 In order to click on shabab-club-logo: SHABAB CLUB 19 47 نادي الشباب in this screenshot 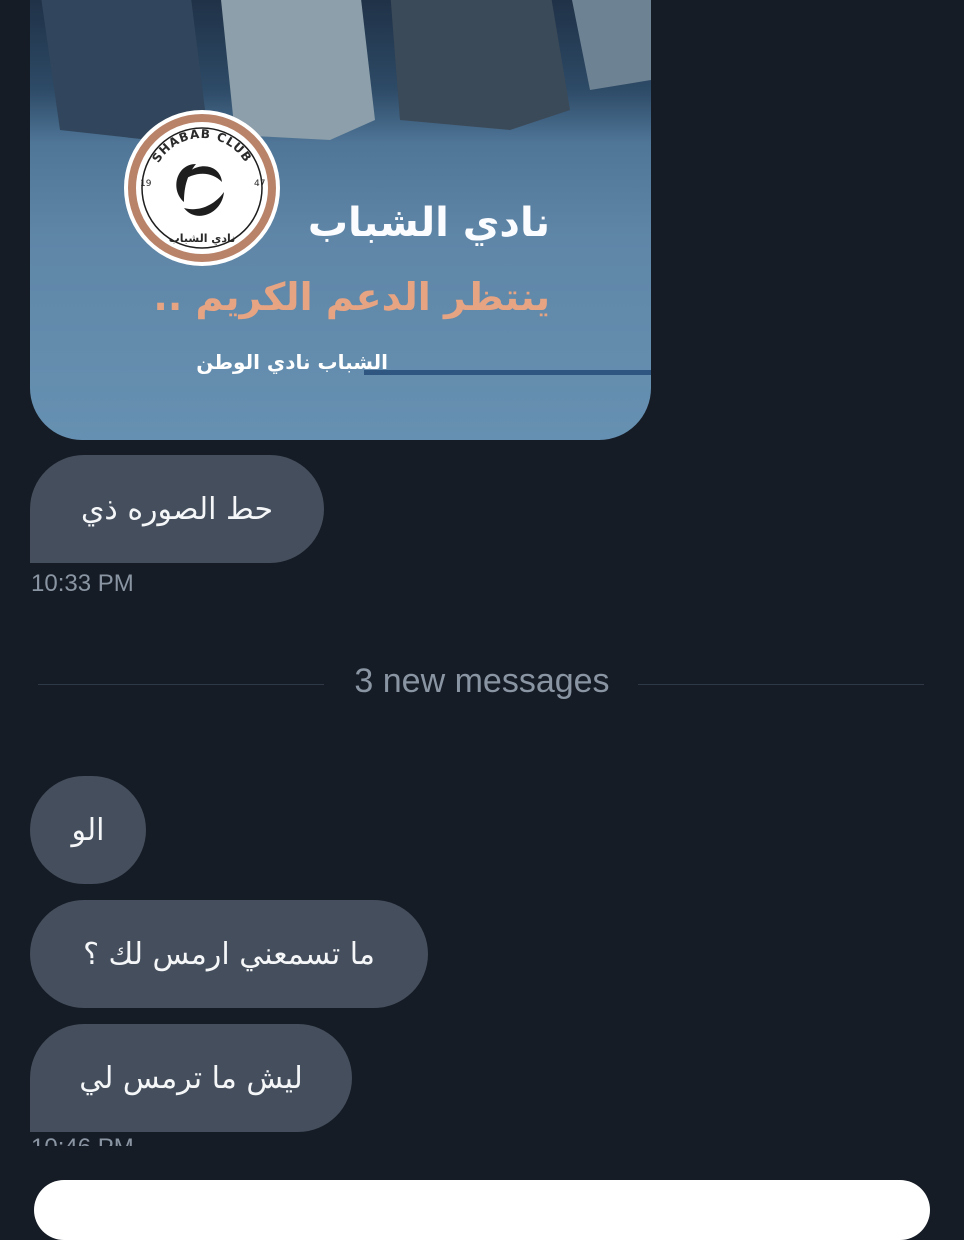, I will do `click(202, 188)`.